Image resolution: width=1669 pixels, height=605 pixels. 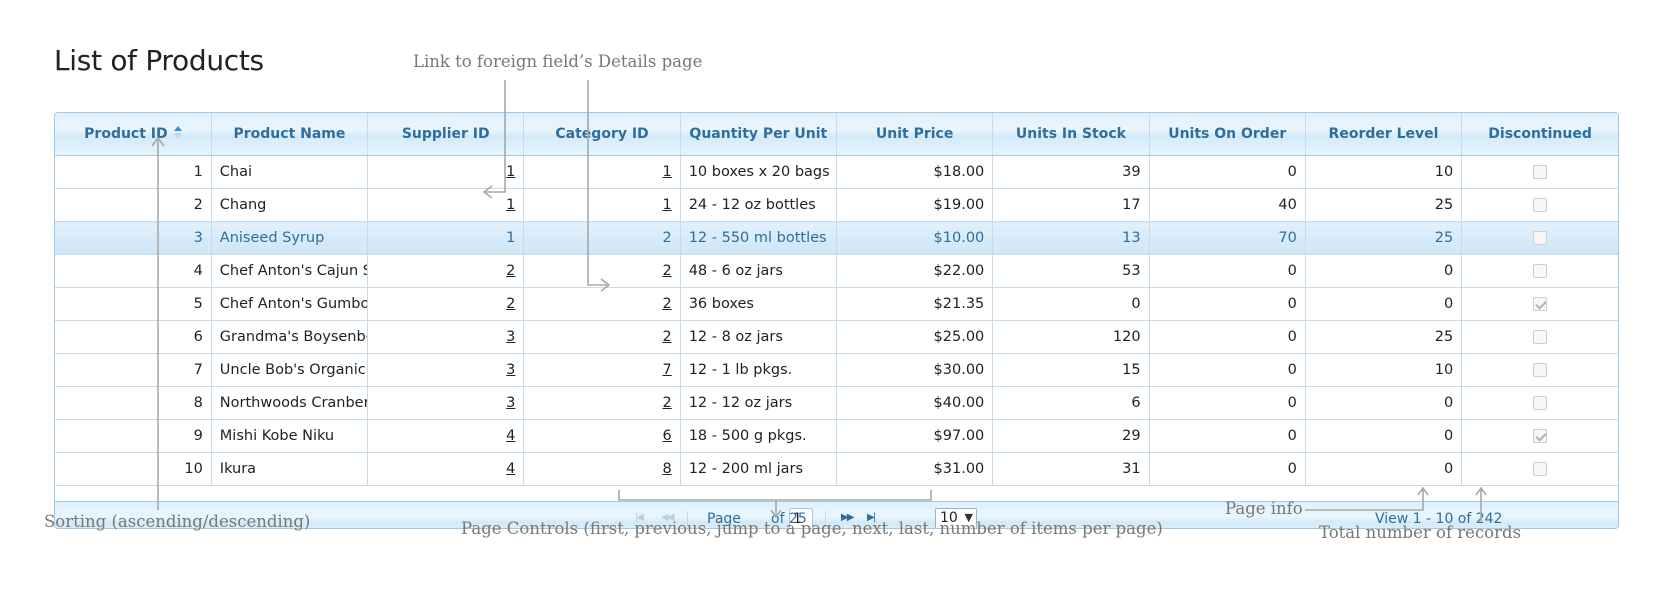 I want to click on table-row: 5 Chef Anton's Gumbo 2 2 36 boxes $21.35 0 0 0, so click(x=836, y=304).